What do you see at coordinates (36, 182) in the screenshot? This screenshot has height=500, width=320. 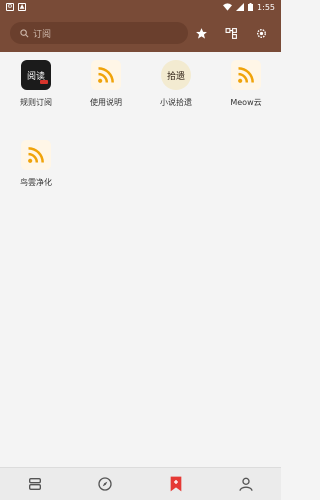 I see `subscription-label: 鸟雲净化` at bounding box center [36, 182].